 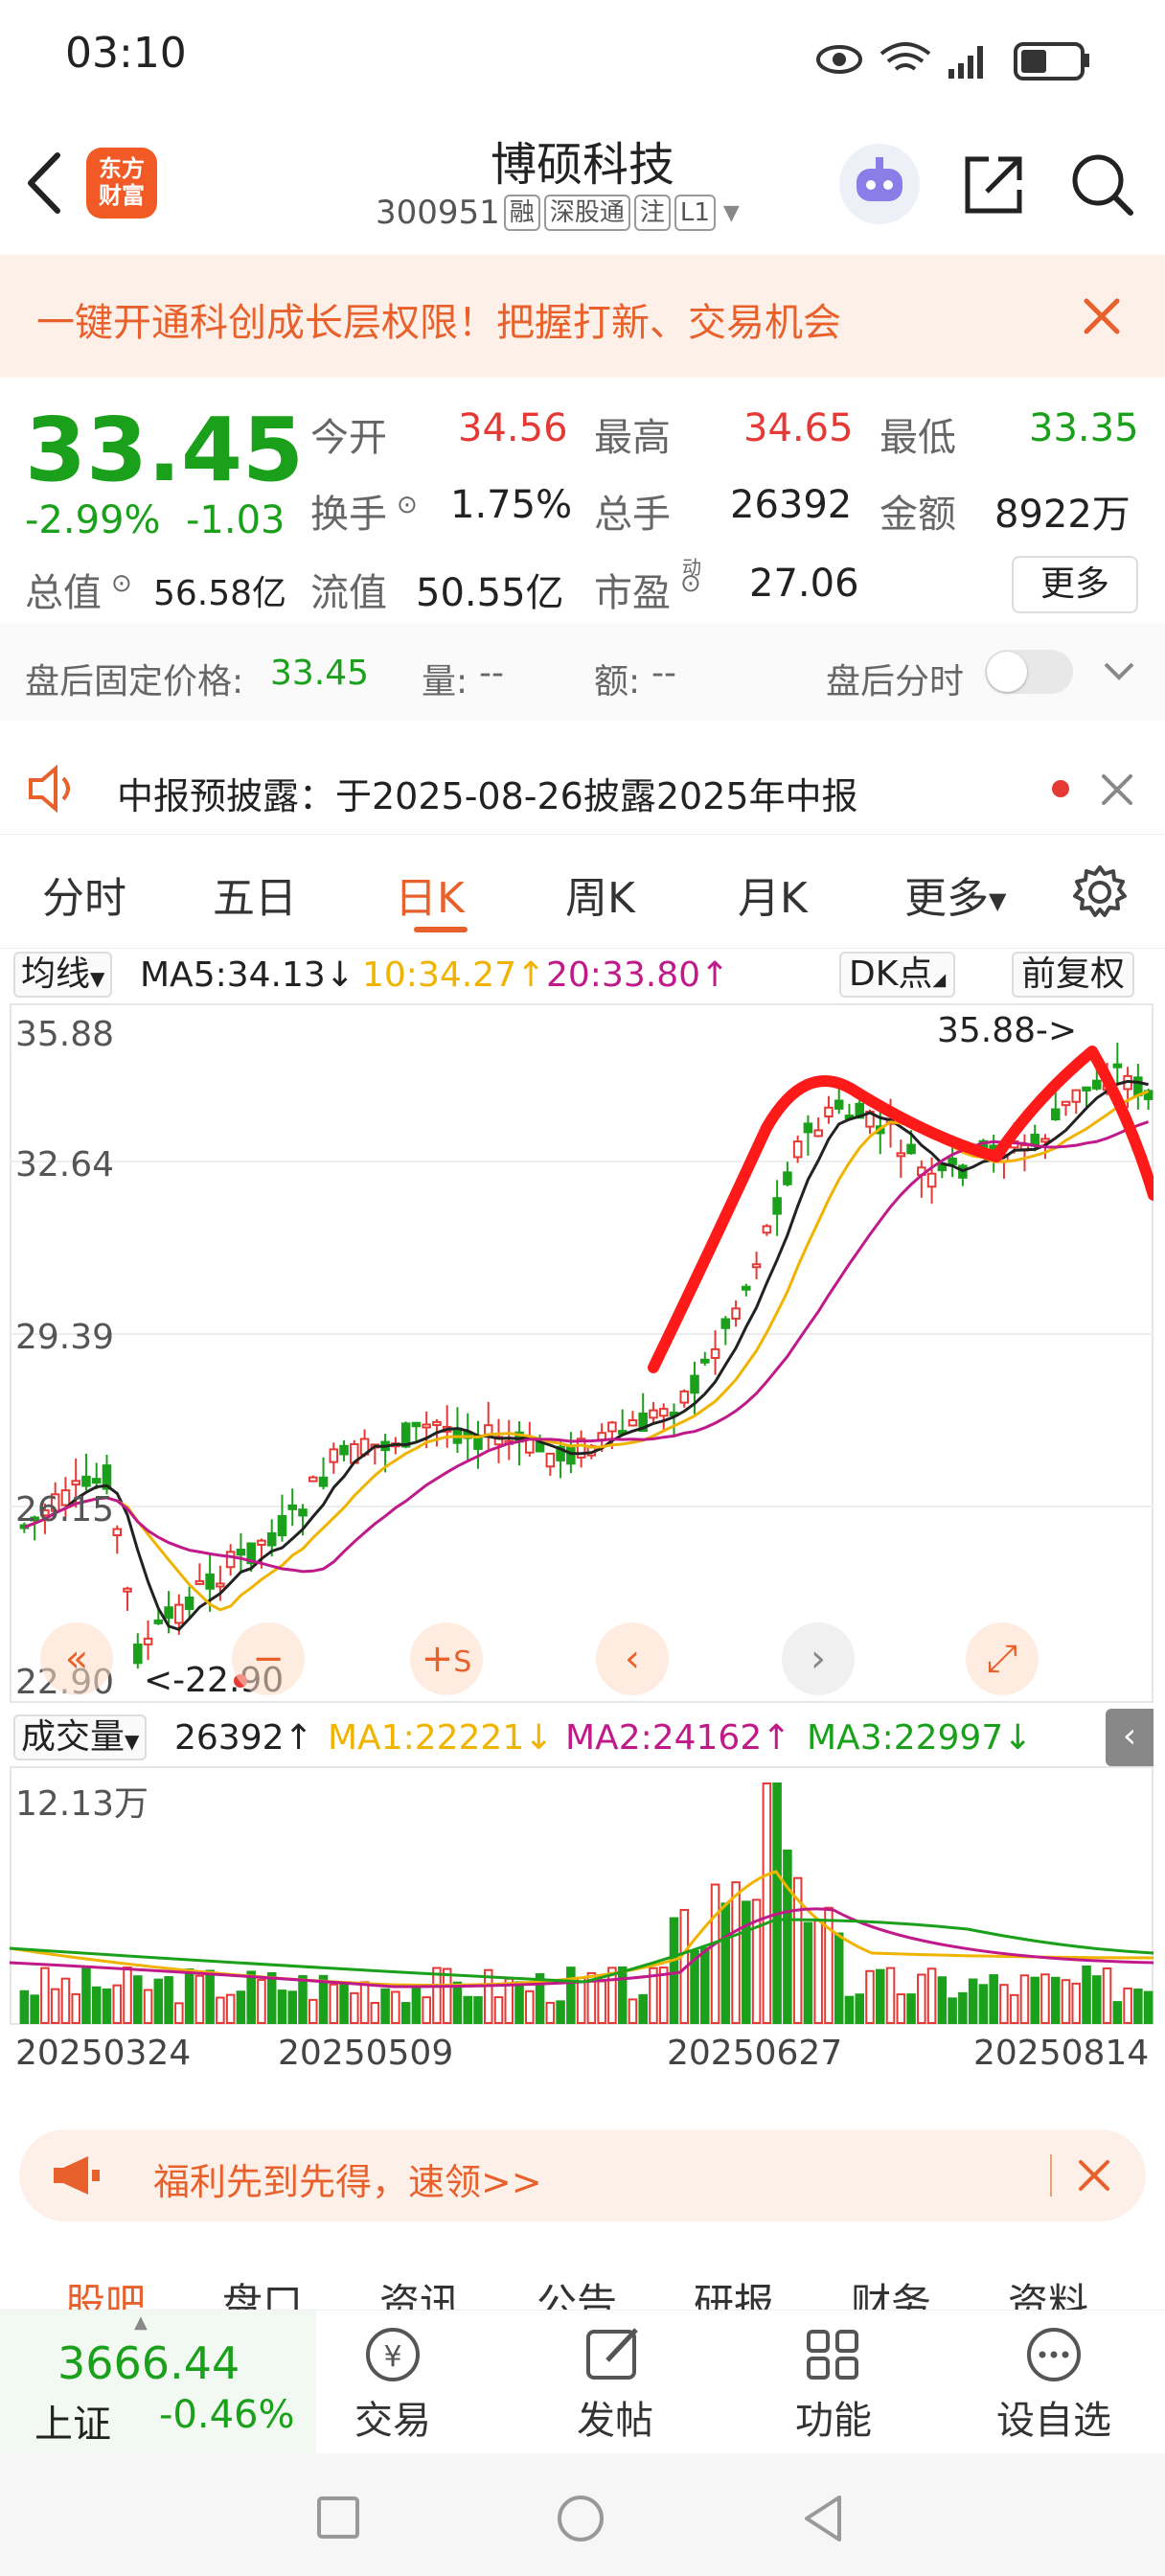 I want to click on stock-header: 东方 财富 博硕科技 300951 融 深股通 注 L1 ▼, so click(x=582, y=185).